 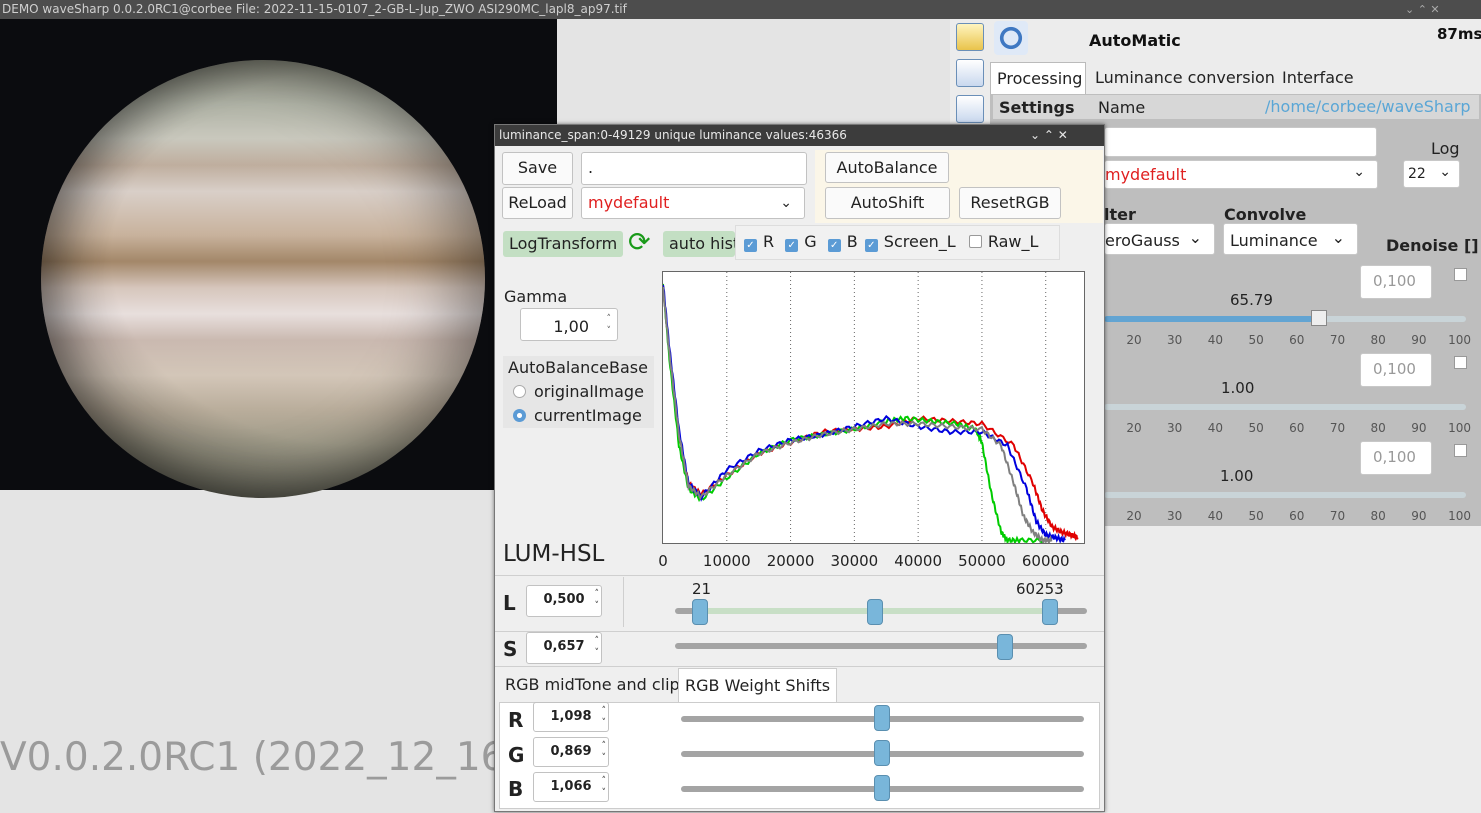 I want to click on g-weight-handle, so click(x=882, y=753).